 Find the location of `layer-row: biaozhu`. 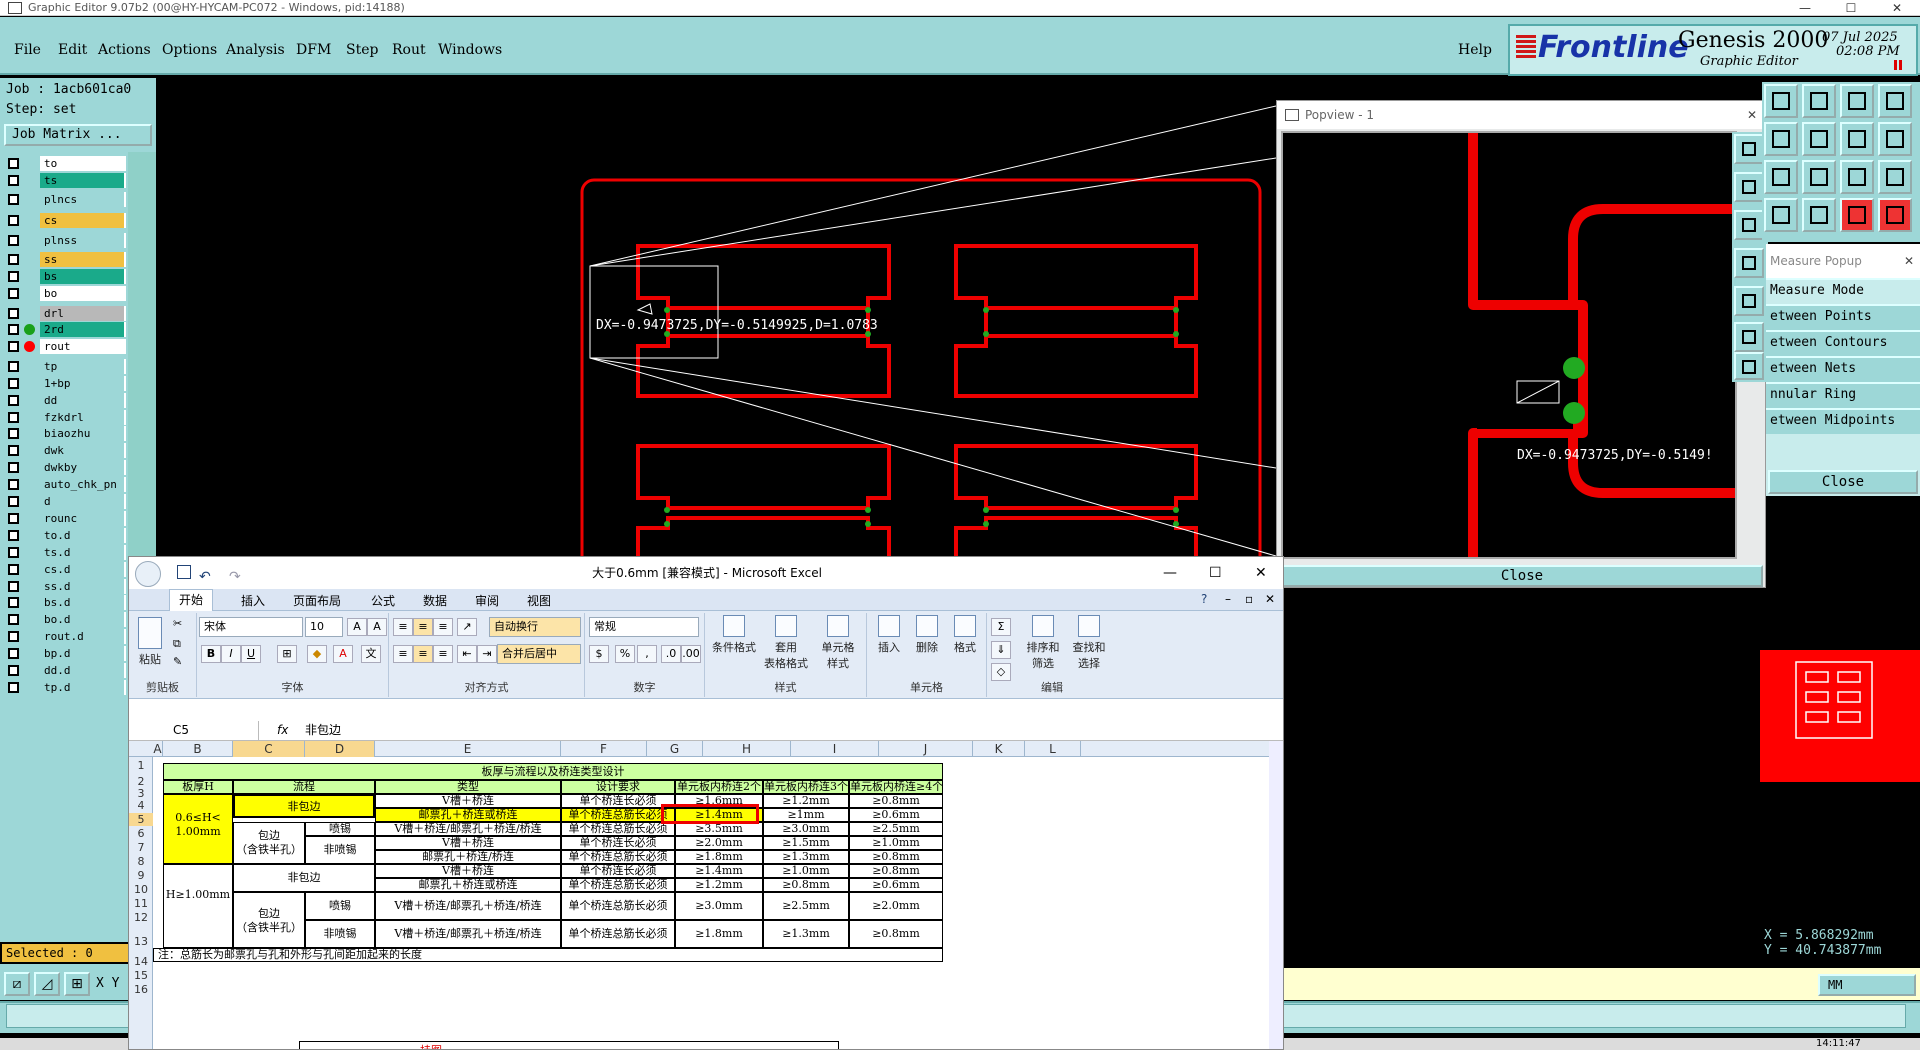

layer-row: biaozhu is located at coordinates (65, 434).